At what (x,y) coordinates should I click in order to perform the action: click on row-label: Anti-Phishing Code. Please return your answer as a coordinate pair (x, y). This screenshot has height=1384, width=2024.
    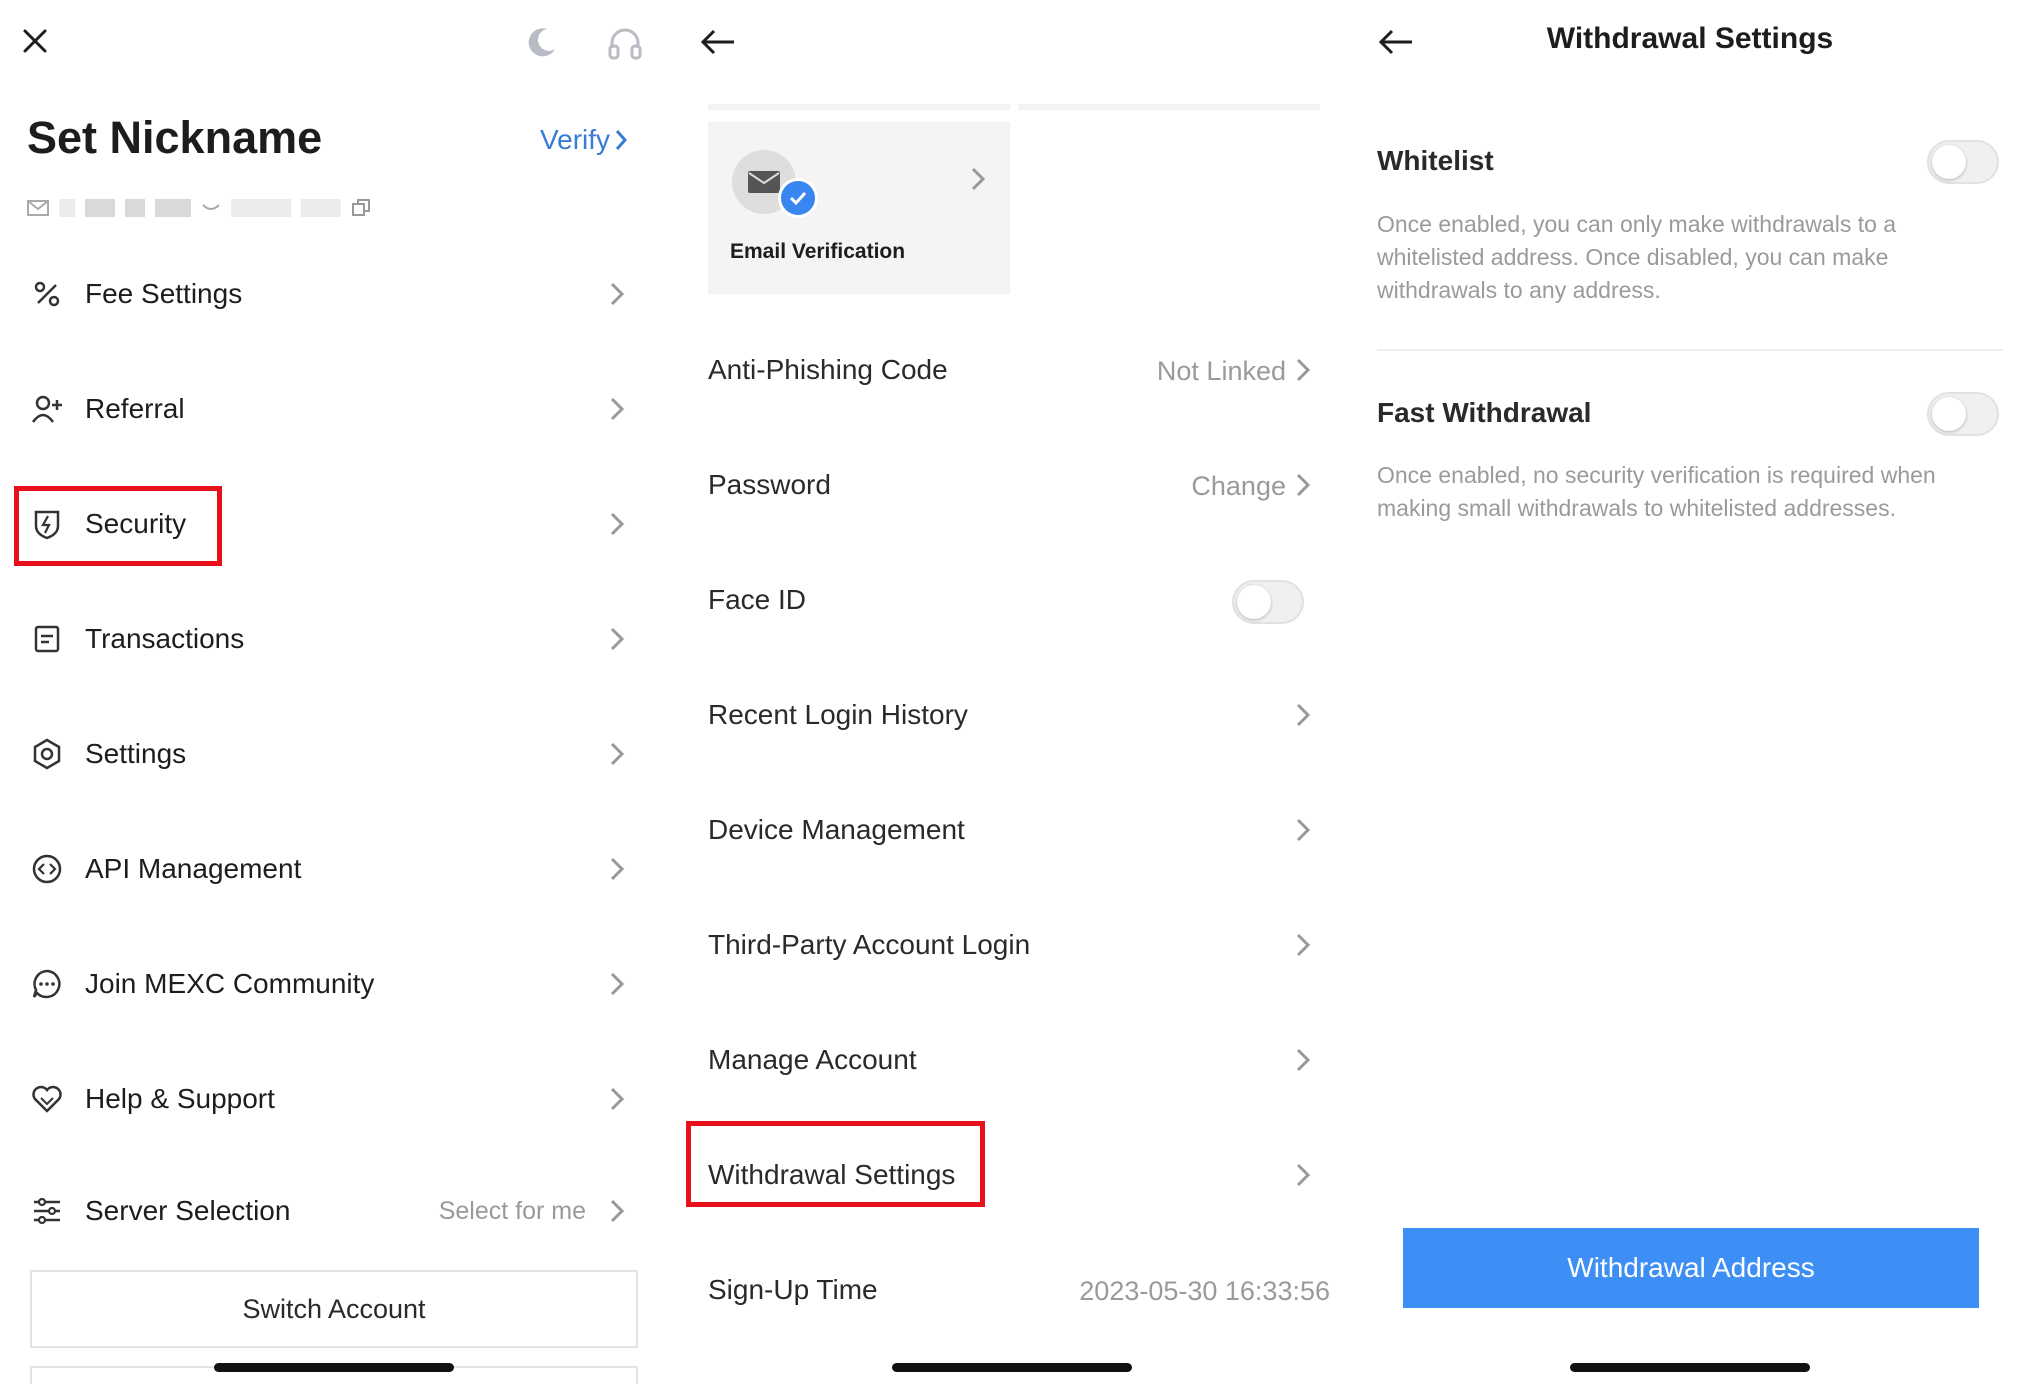
    Looking at the image, I should click on (828, 369).